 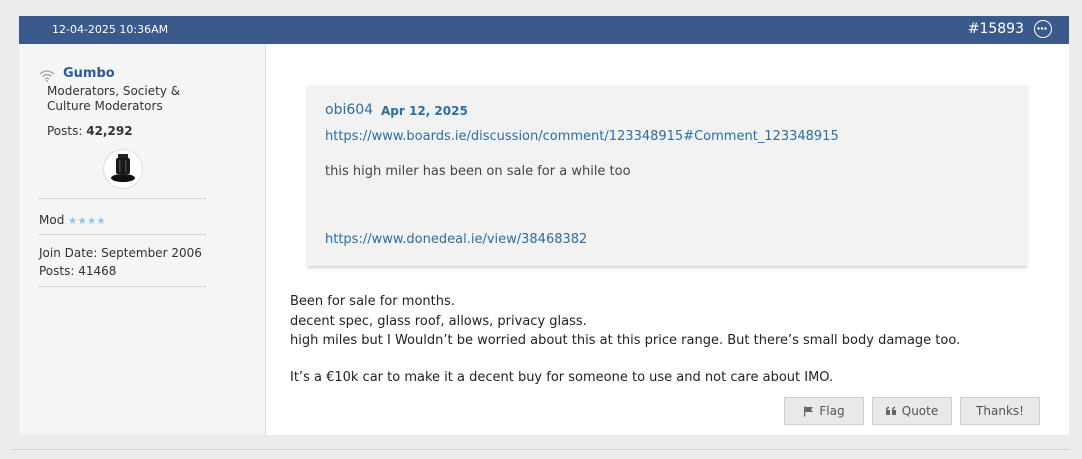 I want to click on user-post-count: Posts: 42,292, so click(x=90, y=131).